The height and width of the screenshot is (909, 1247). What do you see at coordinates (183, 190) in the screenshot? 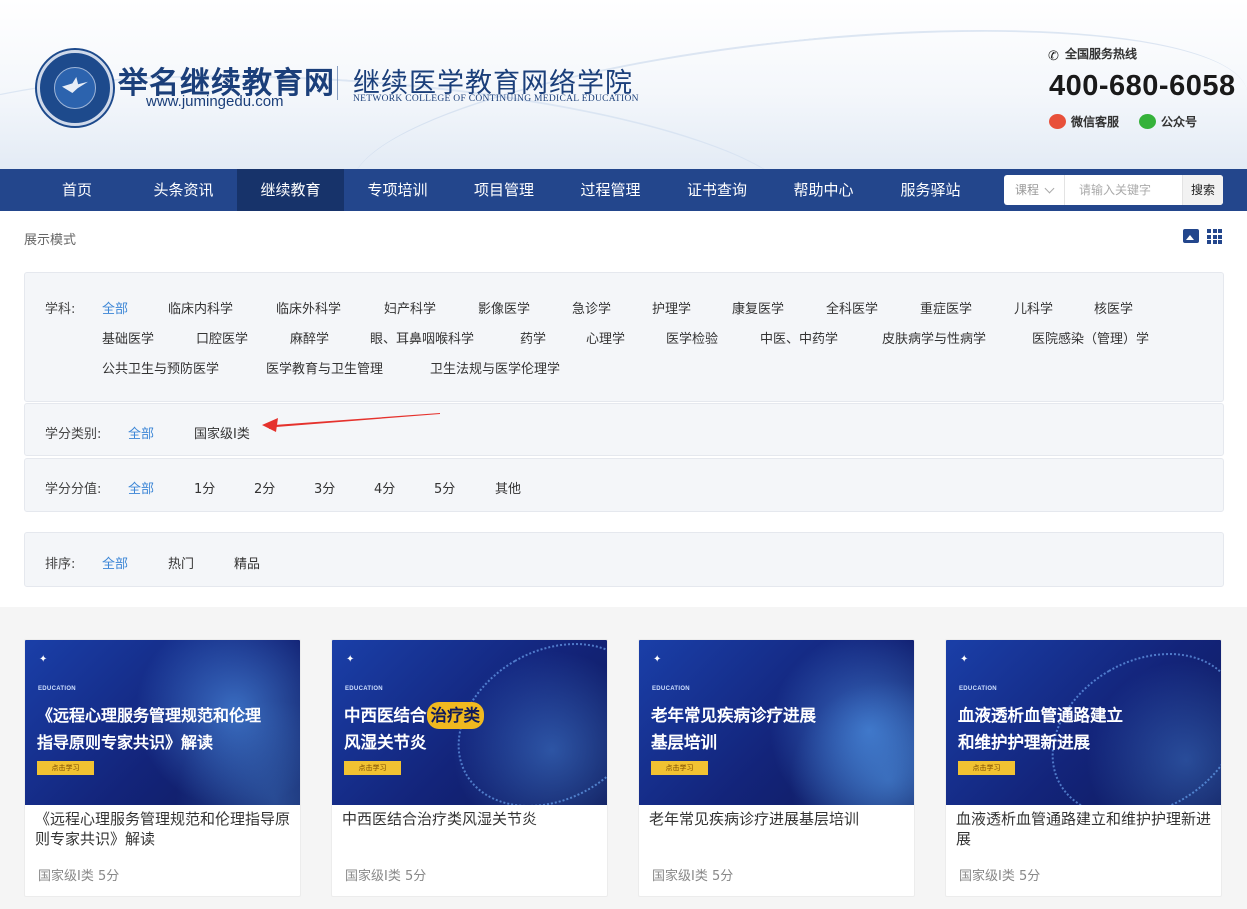
I see `nav-item-news: 头条资讯` at bounding box center [183, 190].